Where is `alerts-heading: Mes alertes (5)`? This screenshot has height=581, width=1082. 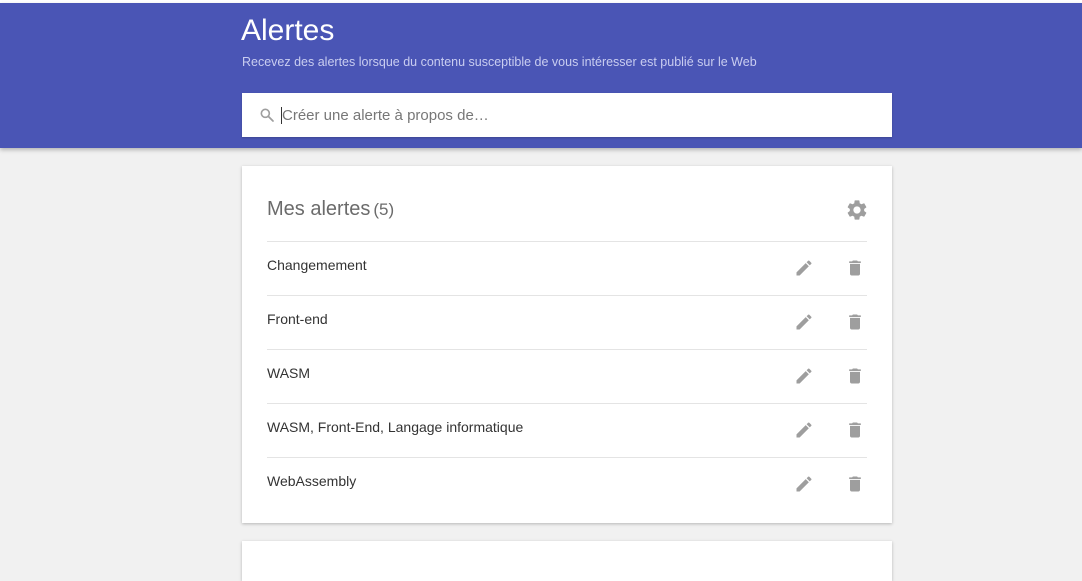 alerts-heading: Mes alertes (5) is located at coordinates (330, 209).